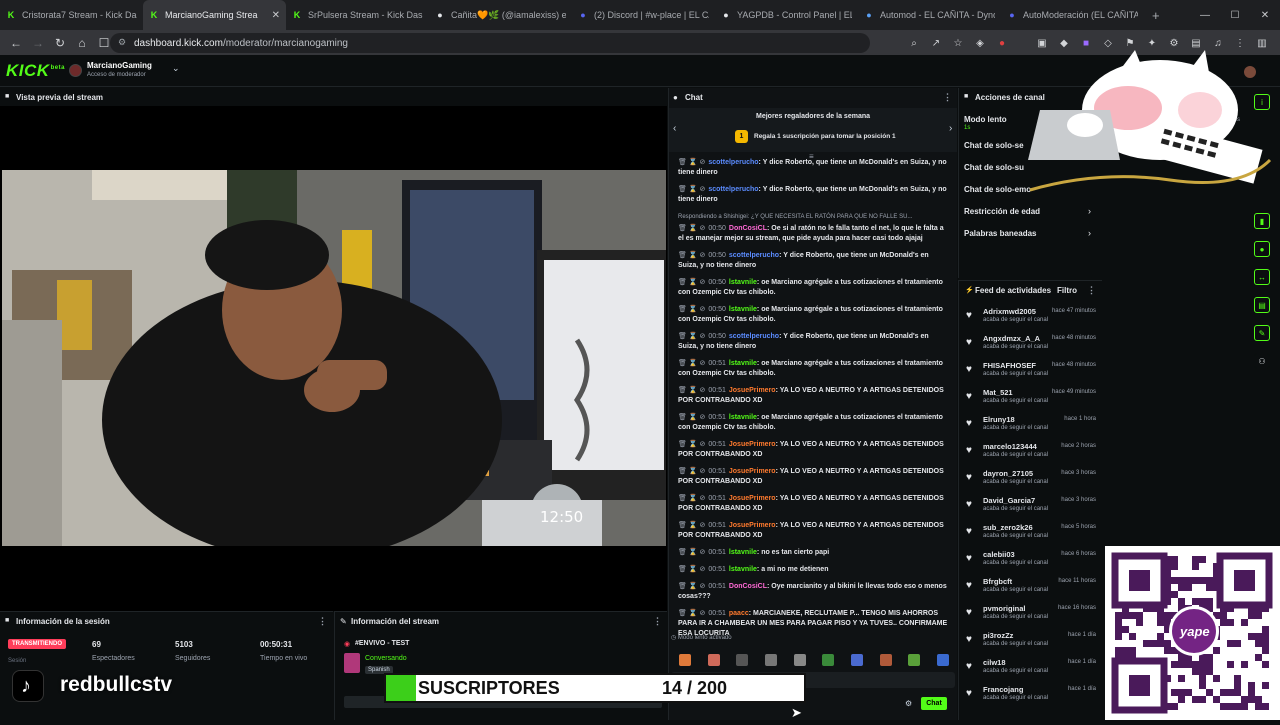  Describe the element at coordinates (1008, 527) in the screenshot. I see `feed-username: sub_zero2k26` at that location.